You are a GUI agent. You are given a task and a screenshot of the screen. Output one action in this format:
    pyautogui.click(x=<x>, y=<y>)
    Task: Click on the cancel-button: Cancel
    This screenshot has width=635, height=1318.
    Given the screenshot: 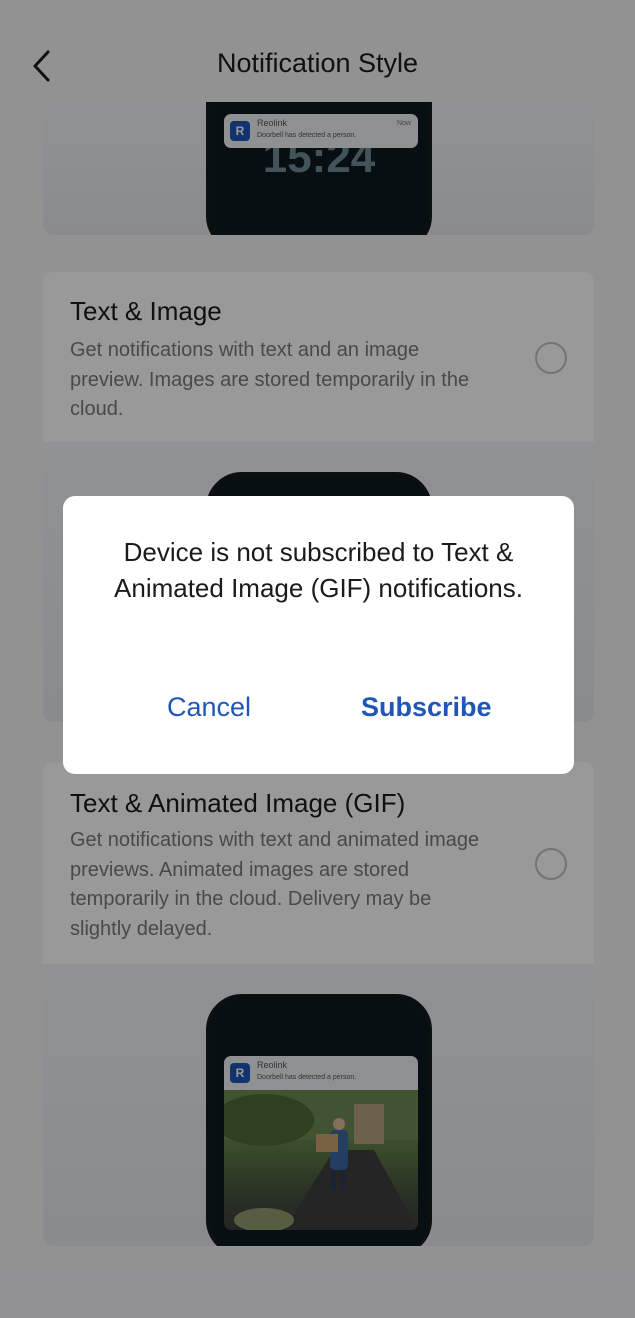 What is the action you would take?
    pyautogui.click(x=209, y=707)
    